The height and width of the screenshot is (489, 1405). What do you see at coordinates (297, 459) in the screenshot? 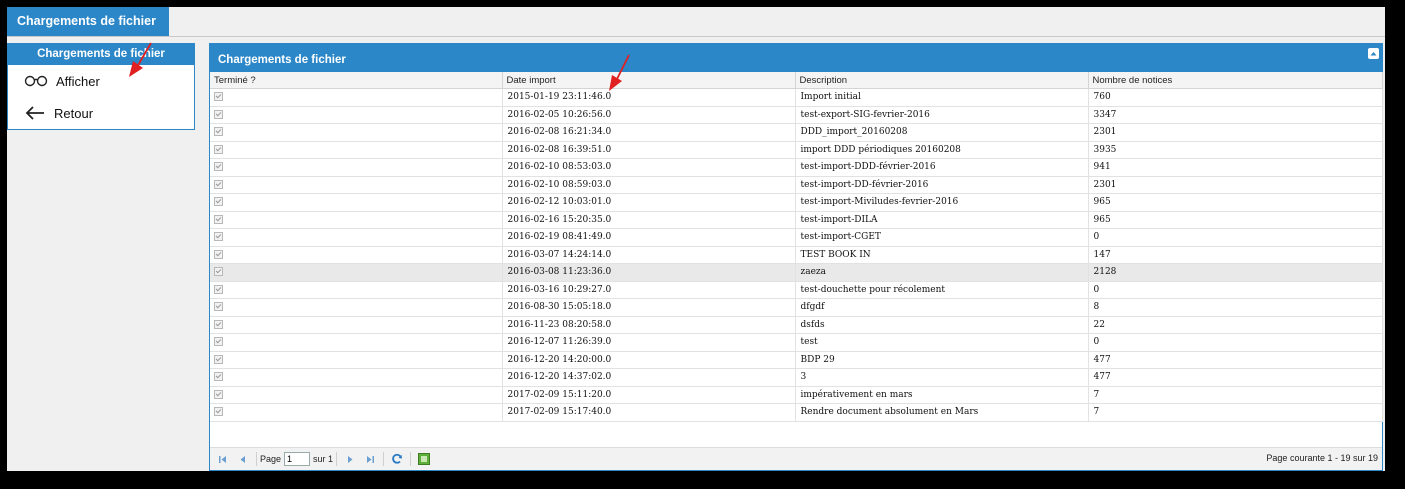
I see `page-number-input` at bounding box center [297, 459].